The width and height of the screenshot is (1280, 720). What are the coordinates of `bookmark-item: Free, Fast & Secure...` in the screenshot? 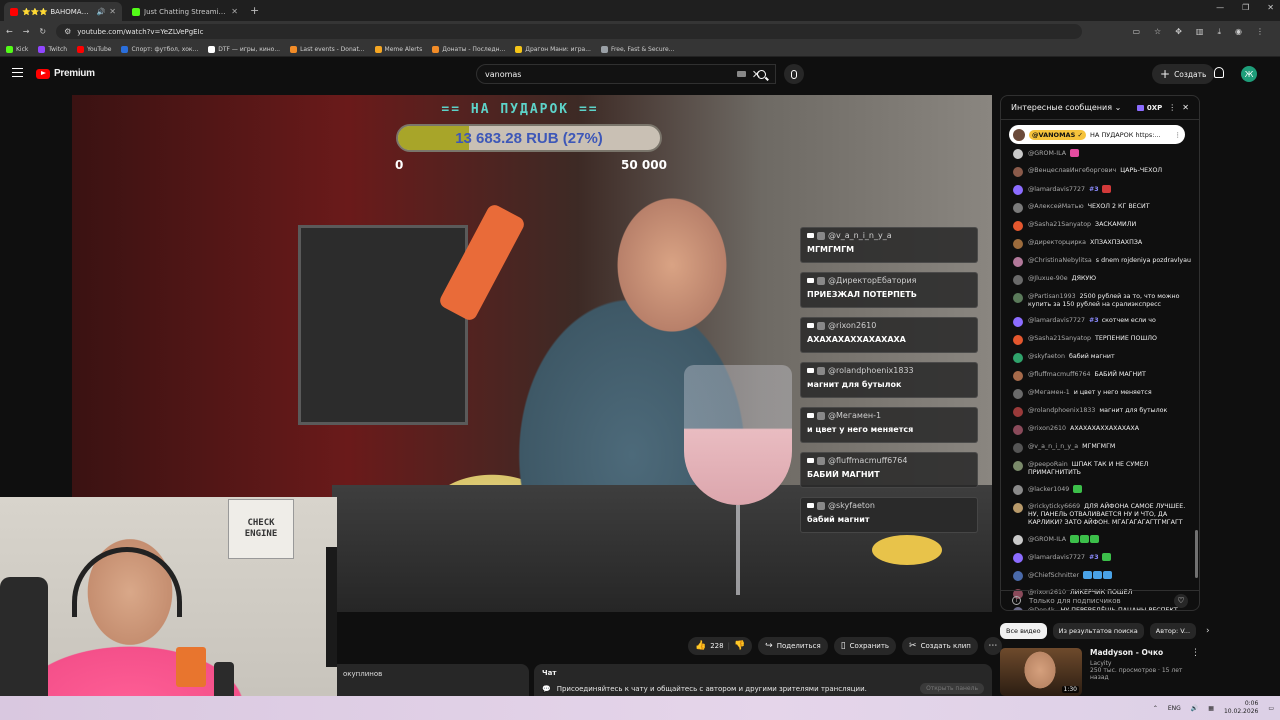 It's located at (637, 49).